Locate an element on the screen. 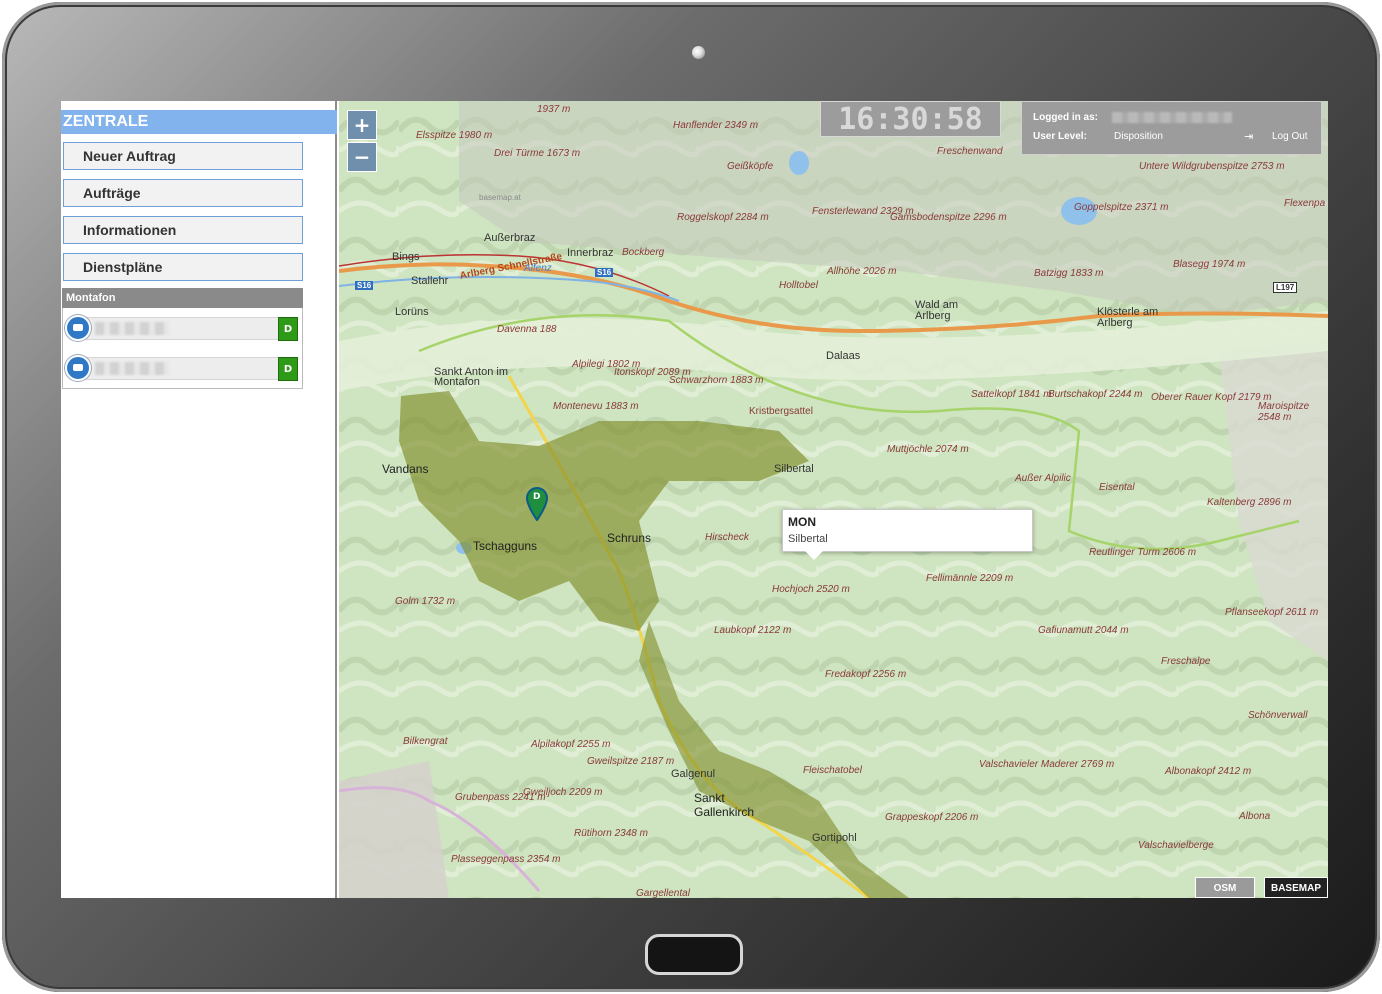 Image resolution: width=1382 pixels, height=994 pixels. map-label: Hirscheck is located at coordinates (727, 537).